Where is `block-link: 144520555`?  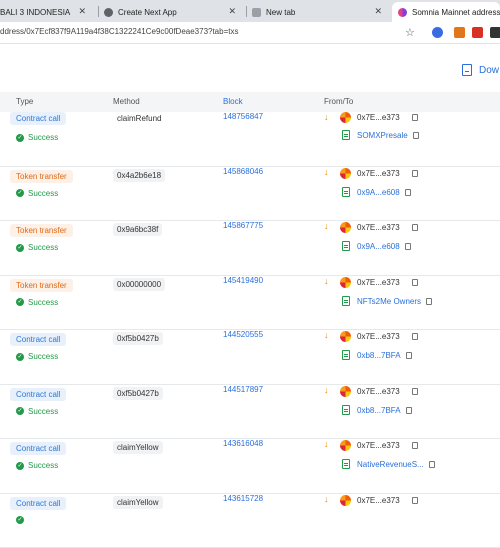 block-link: 144520555 is located at coordinates (243, 334).